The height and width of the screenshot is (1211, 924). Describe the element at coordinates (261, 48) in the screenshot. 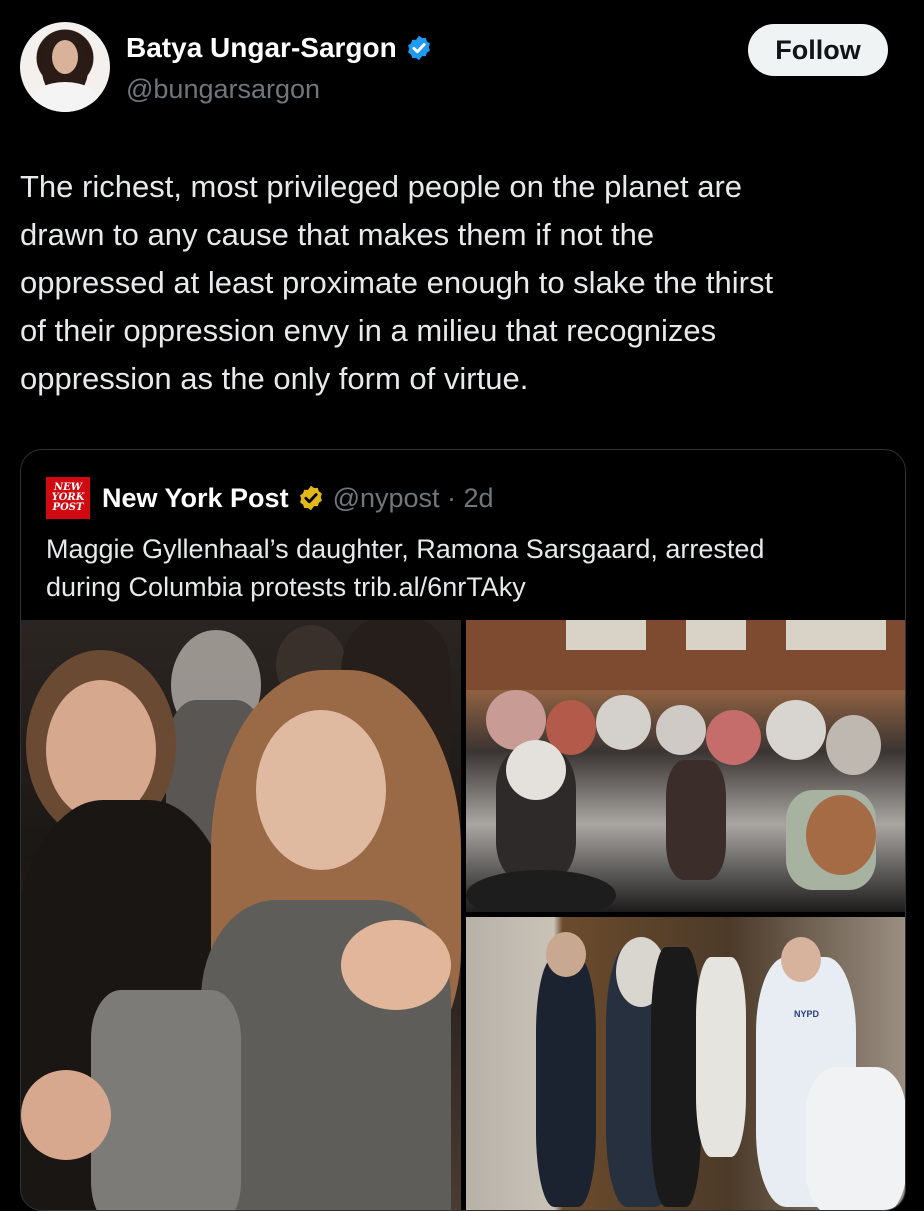

I see `author-name: Batya Ungar-Sargon` at that location.